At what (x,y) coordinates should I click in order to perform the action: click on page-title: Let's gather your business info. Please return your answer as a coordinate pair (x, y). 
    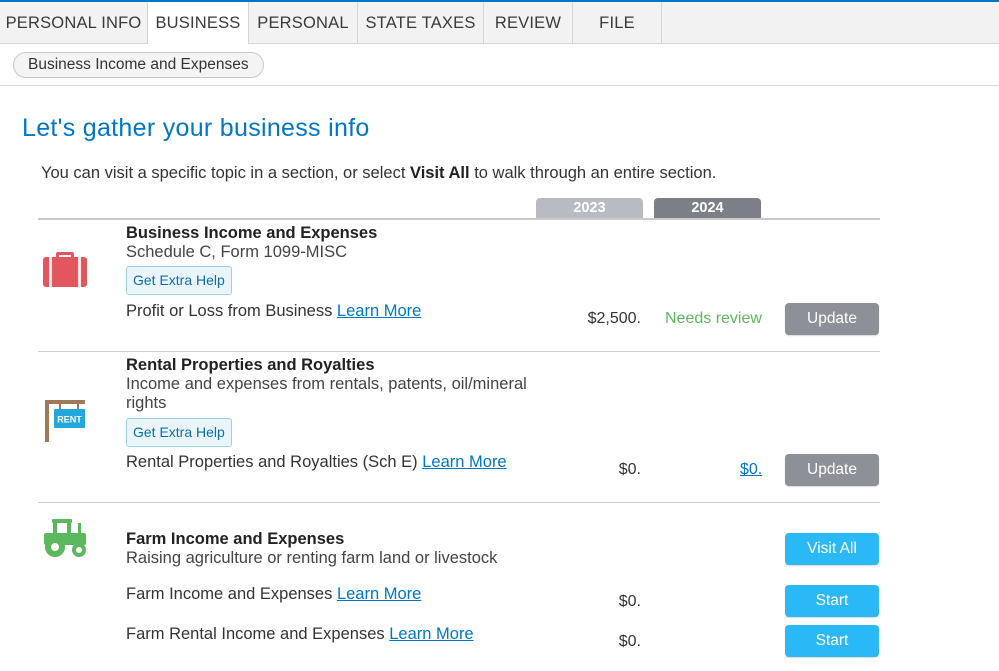
    Looking at the image, I should click on (196, 128).